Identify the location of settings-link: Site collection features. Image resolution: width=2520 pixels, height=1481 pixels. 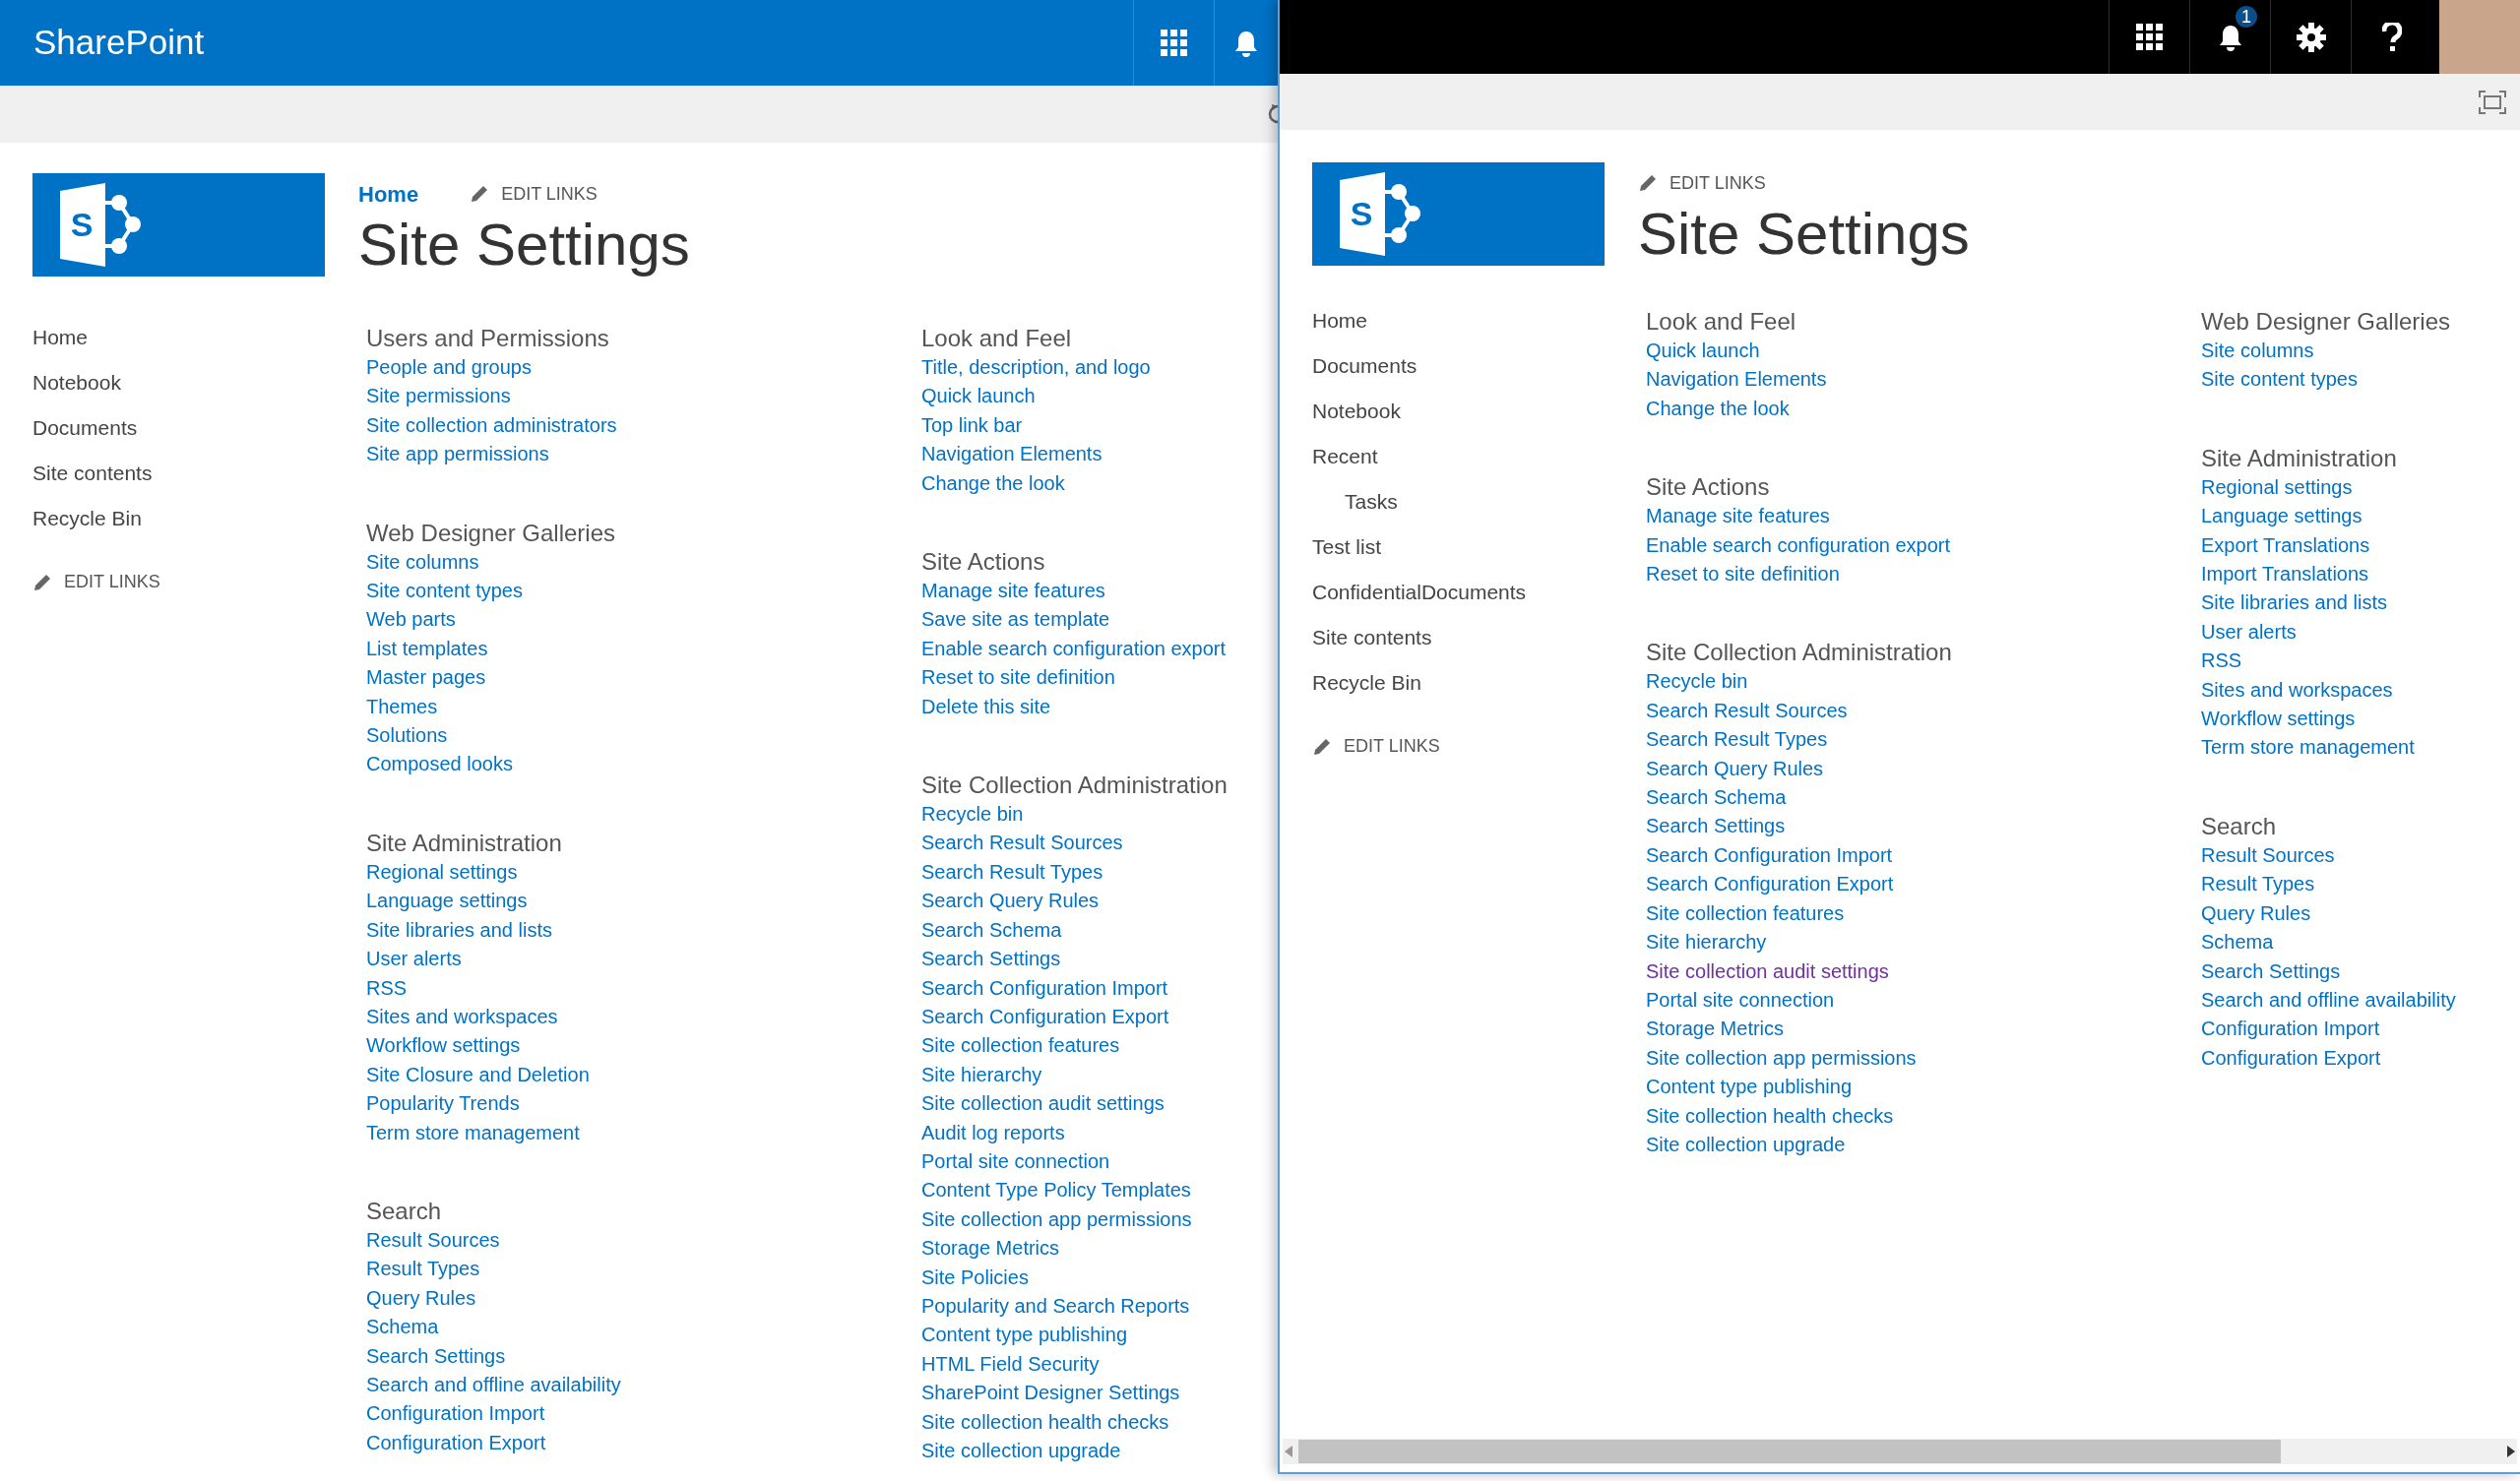
(1020, 1046).